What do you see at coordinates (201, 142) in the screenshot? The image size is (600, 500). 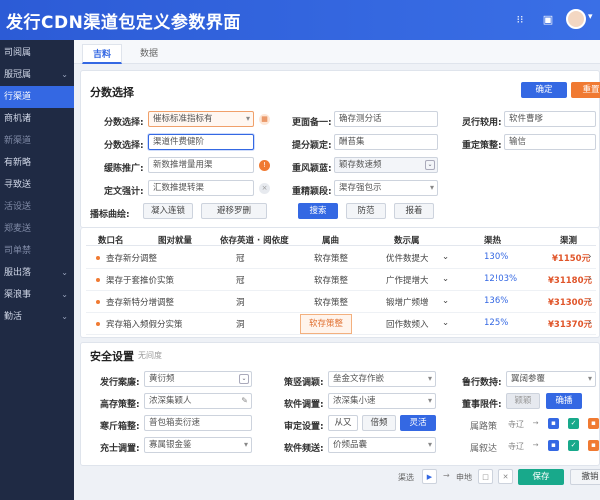 I see `text-field: 渠道件费健阶` at bounding box center [201, 142].